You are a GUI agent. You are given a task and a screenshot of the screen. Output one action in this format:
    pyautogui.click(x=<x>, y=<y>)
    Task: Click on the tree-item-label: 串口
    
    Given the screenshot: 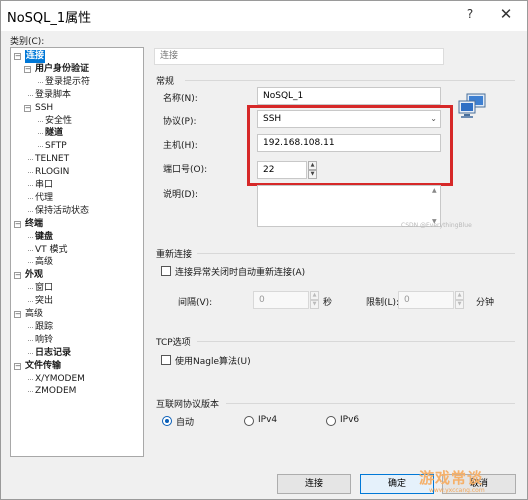 What is the action you would take?
    pyautogui.click(x=44, y=185)
    